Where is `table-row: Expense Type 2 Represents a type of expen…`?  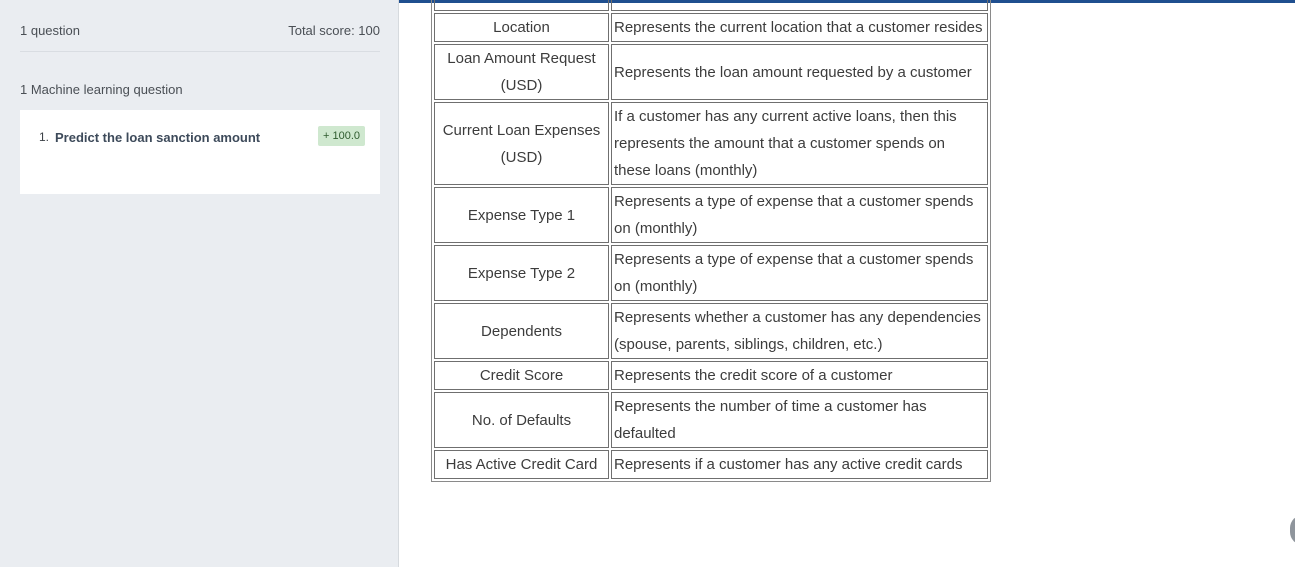
table-row: Expense Type 2 Represents a type of expen… is located at coordinates (711, 273).